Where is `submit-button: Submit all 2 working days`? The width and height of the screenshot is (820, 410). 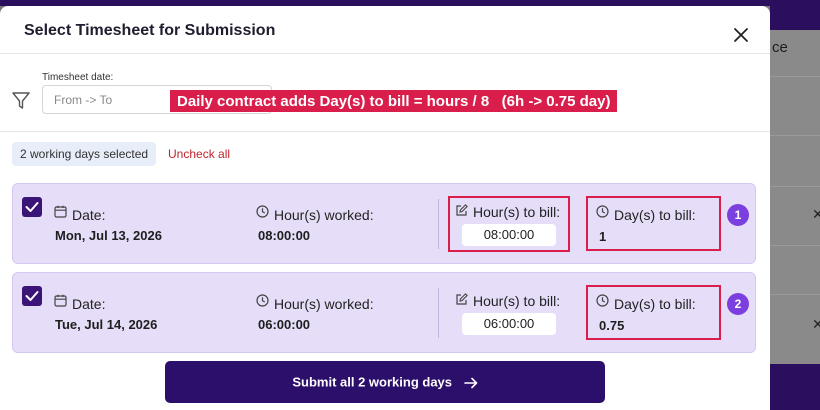
submit-button: Submit all 2 working days is located at coordinates (385, 382).